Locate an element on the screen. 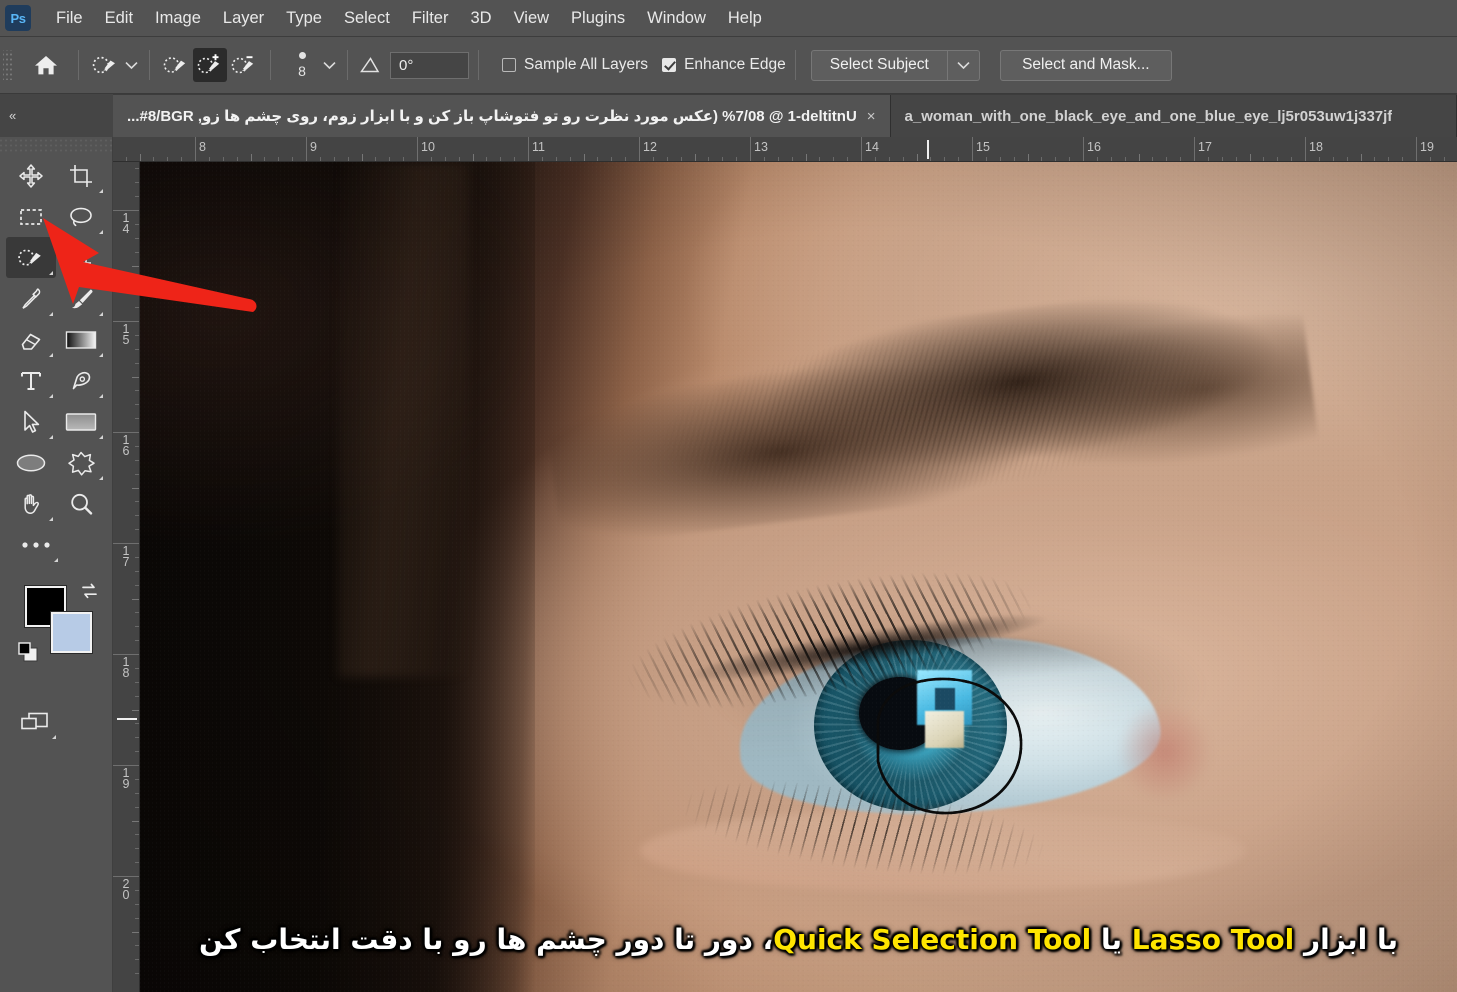  tool-custom-shape is located at coordinates (81, 462).